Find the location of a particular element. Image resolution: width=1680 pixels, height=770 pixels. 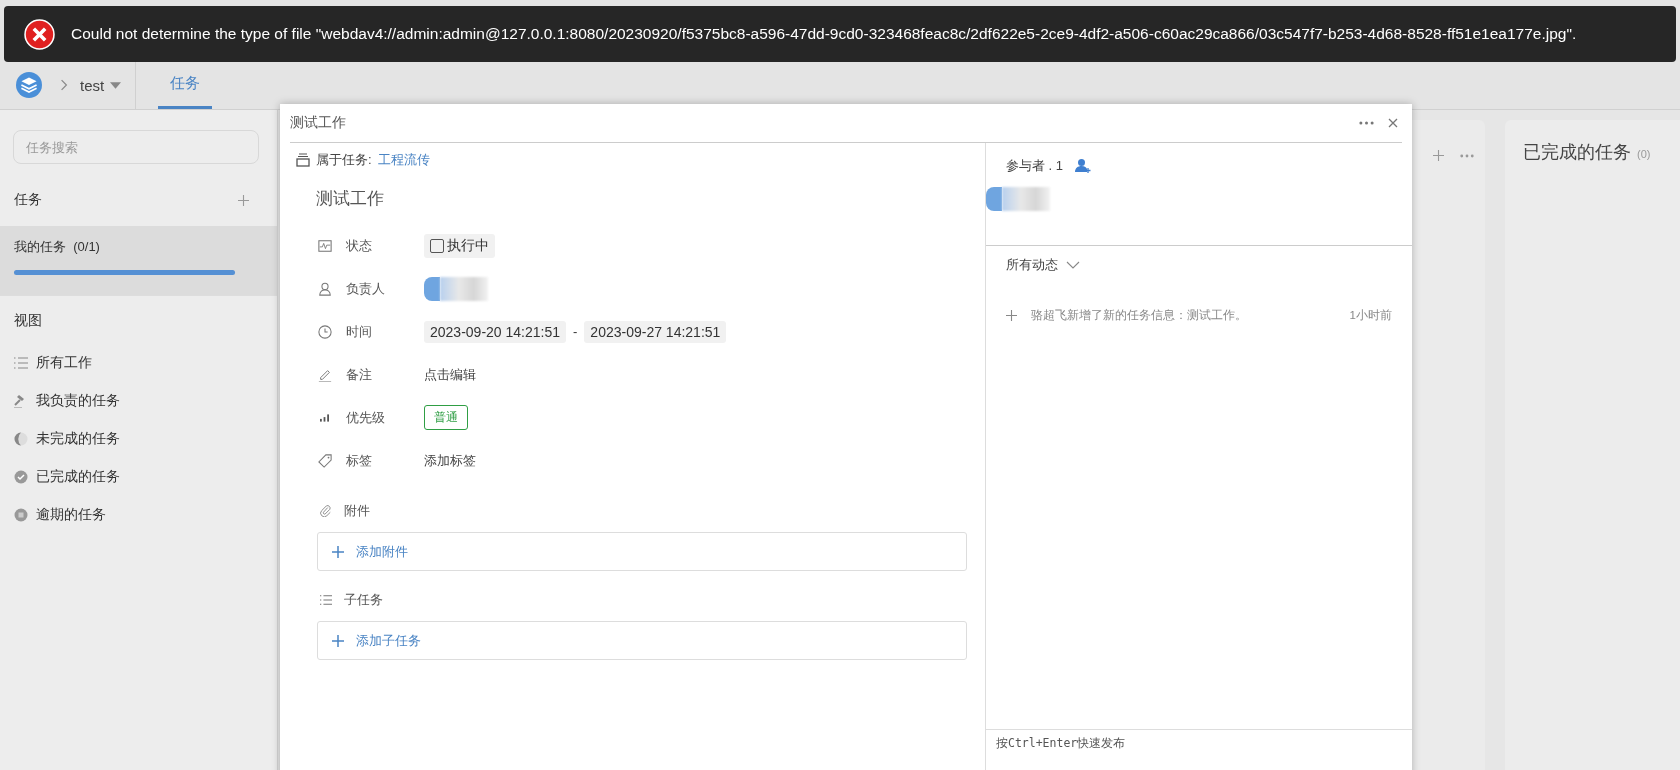

section-label: 附件 is located at coordinates (357, 511).